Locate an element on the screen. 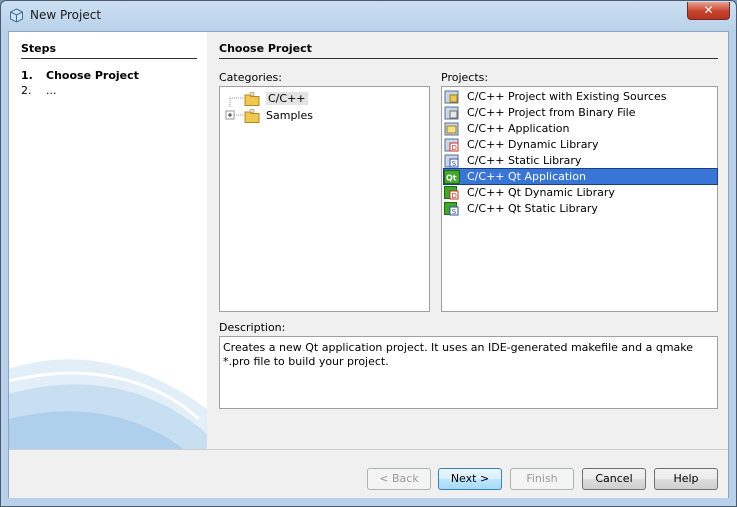  binary-file-icon is located at coordinates (451, 112).